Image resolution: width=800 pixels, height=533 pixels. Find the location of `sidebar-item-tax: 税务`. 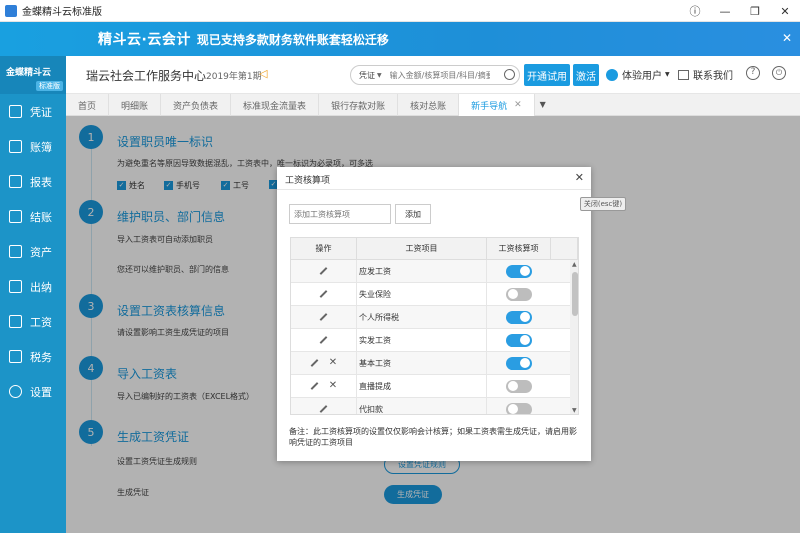

sidebar-item-tax: 税务 is located at coordinates (33, 356).